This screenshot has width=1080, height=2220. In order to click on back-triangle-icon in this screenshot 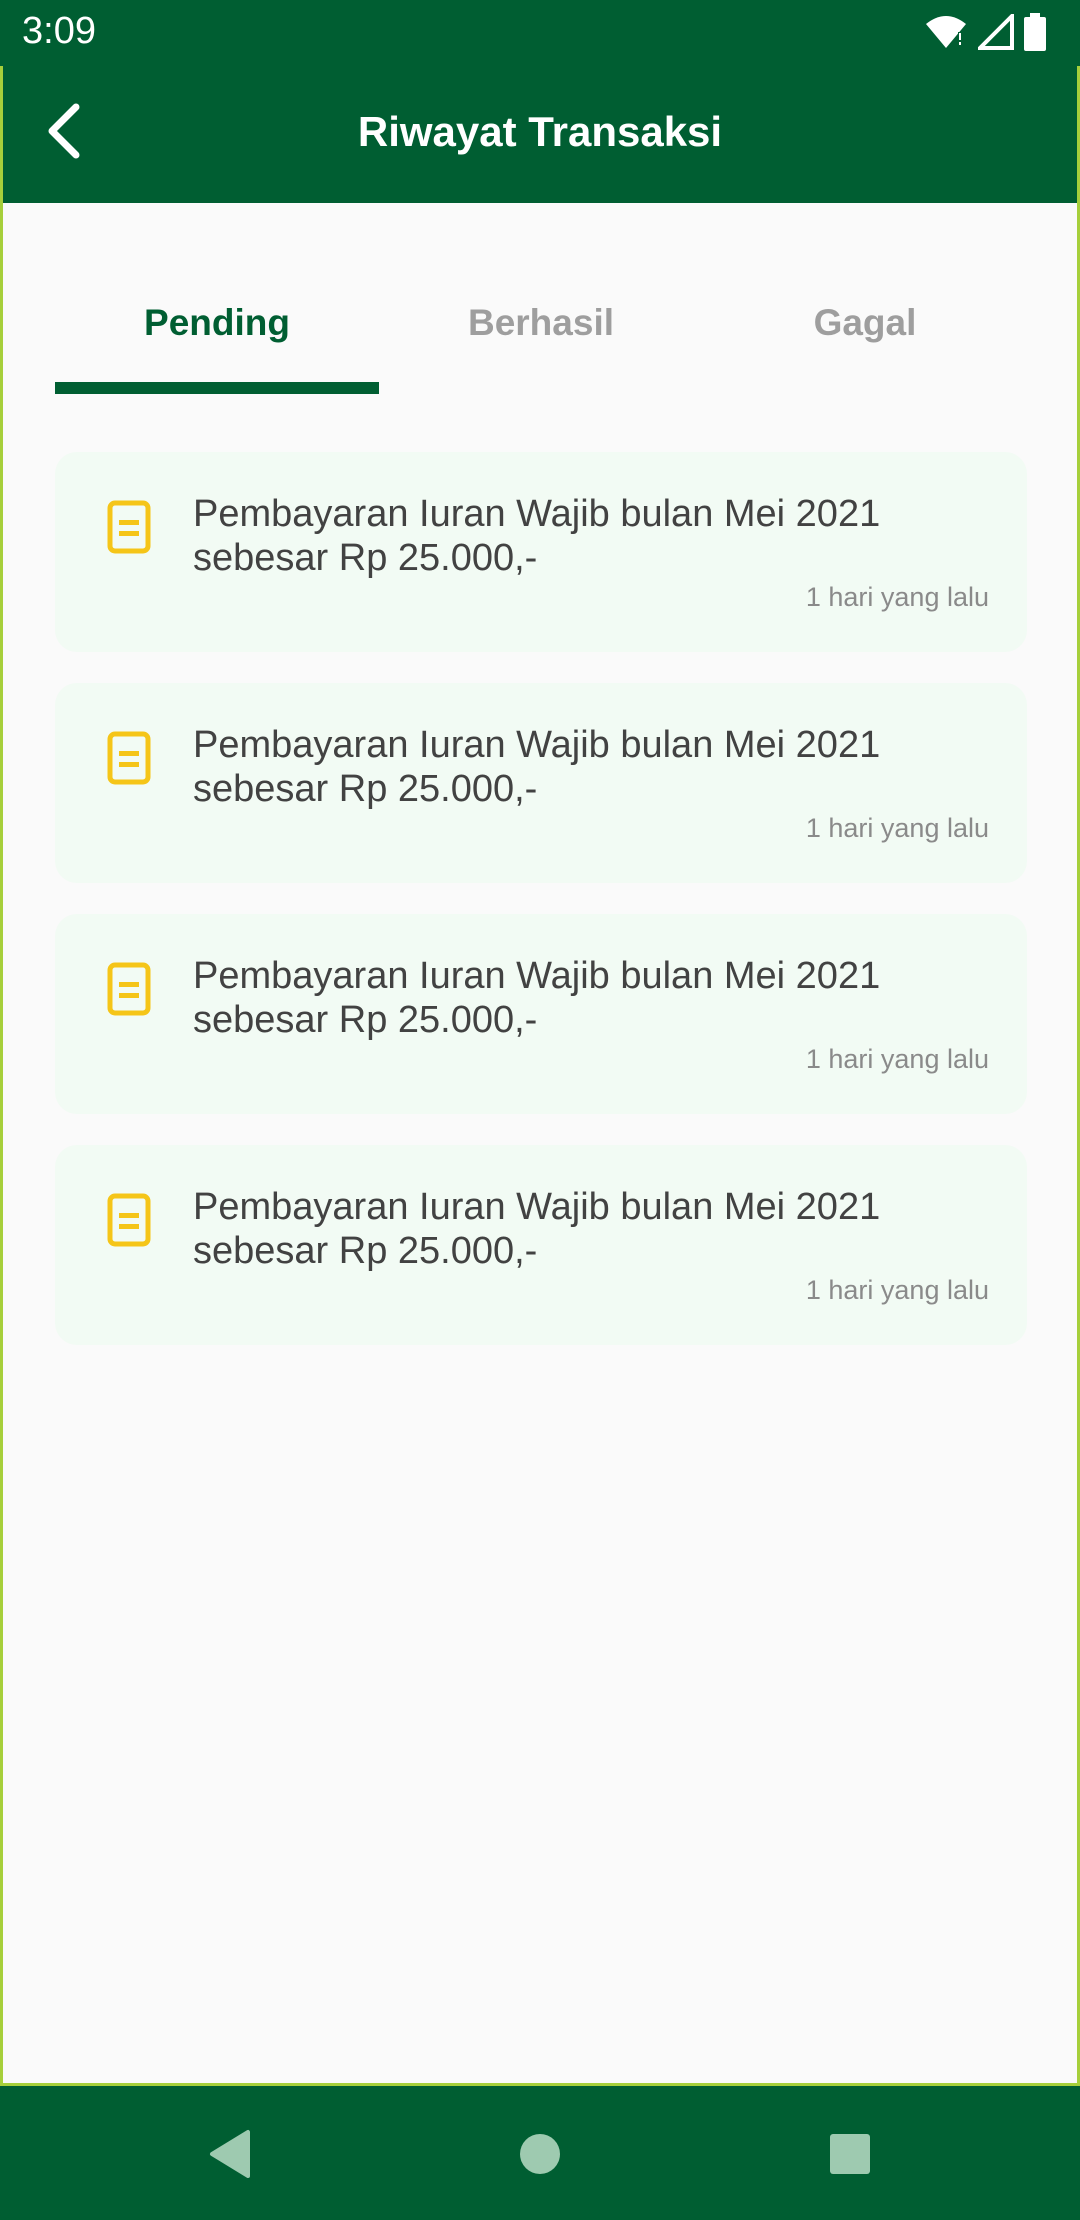, I will do `click(230, 2154)`.